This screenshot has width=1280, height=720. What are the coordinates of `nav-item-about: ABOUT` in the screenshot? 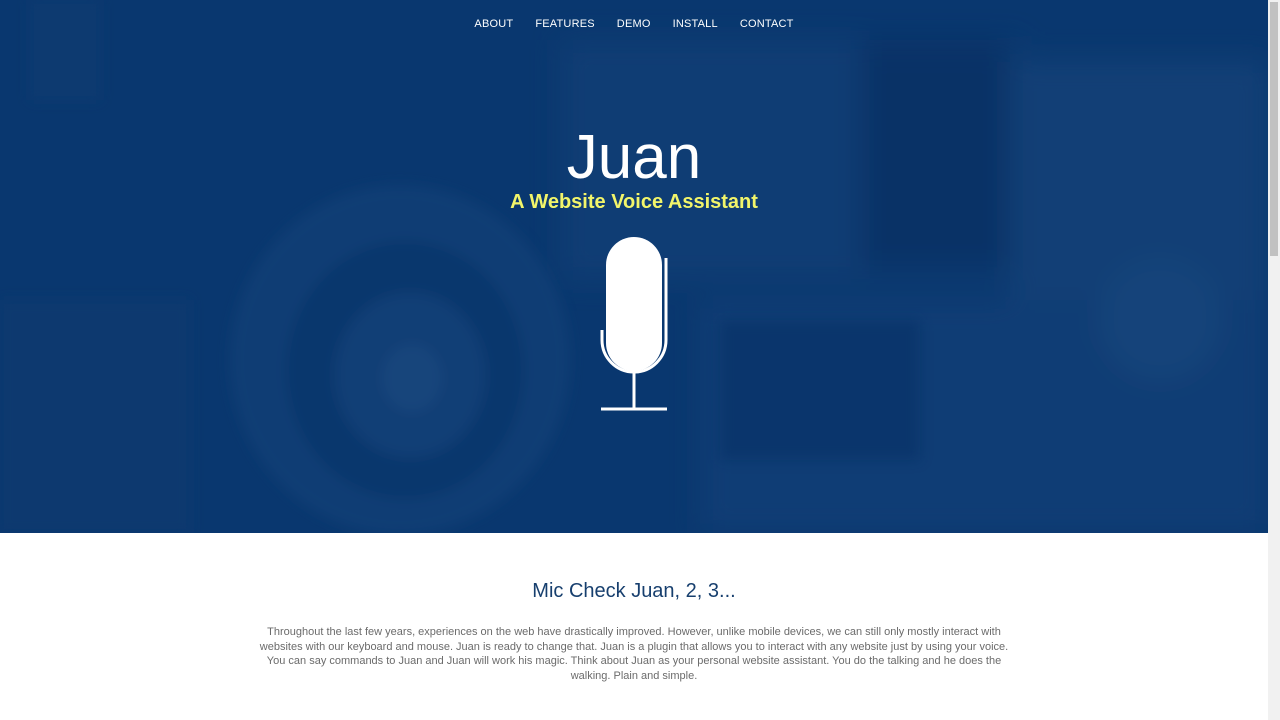 It's located at (493, 24).